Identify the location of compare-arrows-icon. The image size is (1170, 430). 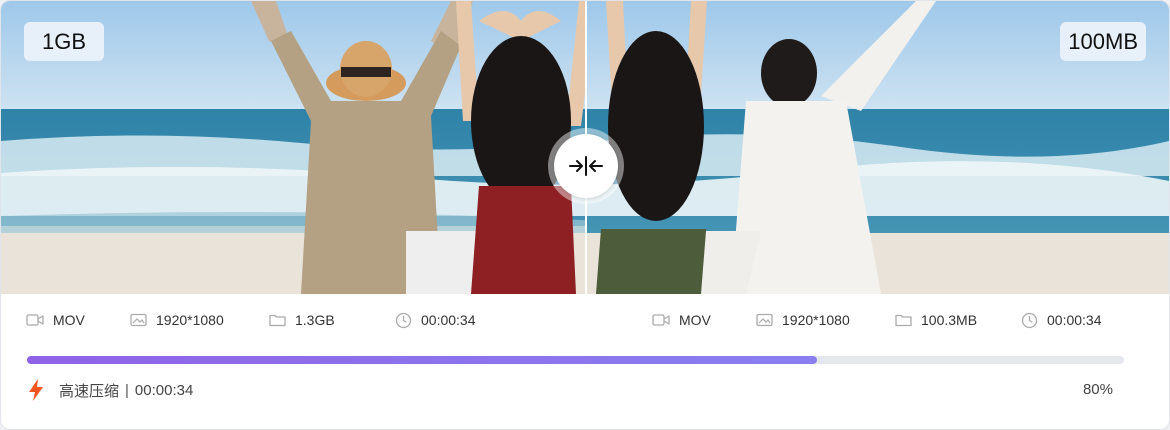
(586, 166).